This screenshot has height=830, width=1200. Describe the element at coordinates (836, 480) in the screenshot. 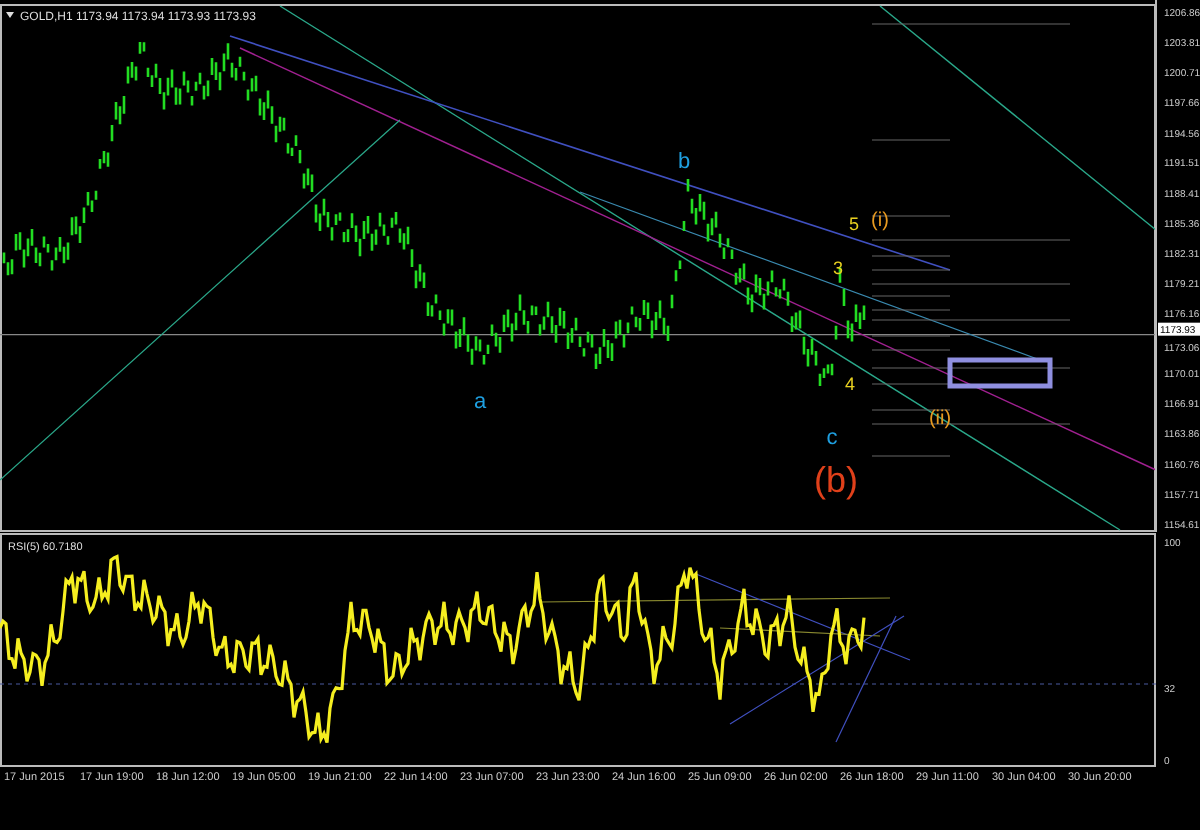

I see `wave-label: (b)` at that location.